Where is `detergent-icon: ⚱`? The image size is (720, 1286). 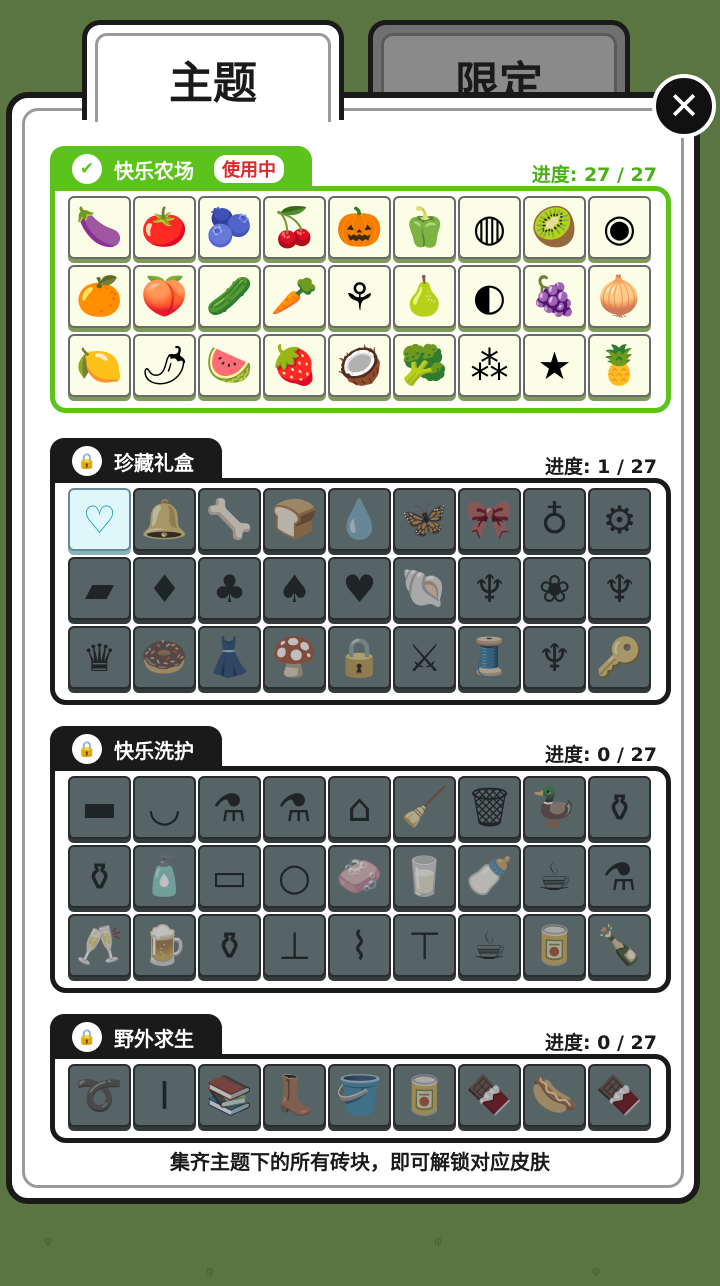
detergent-icon: ⚱ is located at coordinates (619, 807).